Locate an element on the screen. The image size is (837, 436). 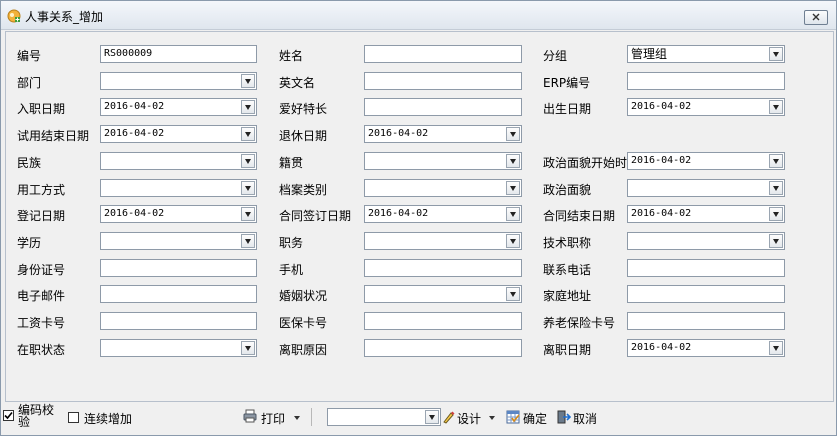
print-button: 打印 is located at coordinates (272, 417).